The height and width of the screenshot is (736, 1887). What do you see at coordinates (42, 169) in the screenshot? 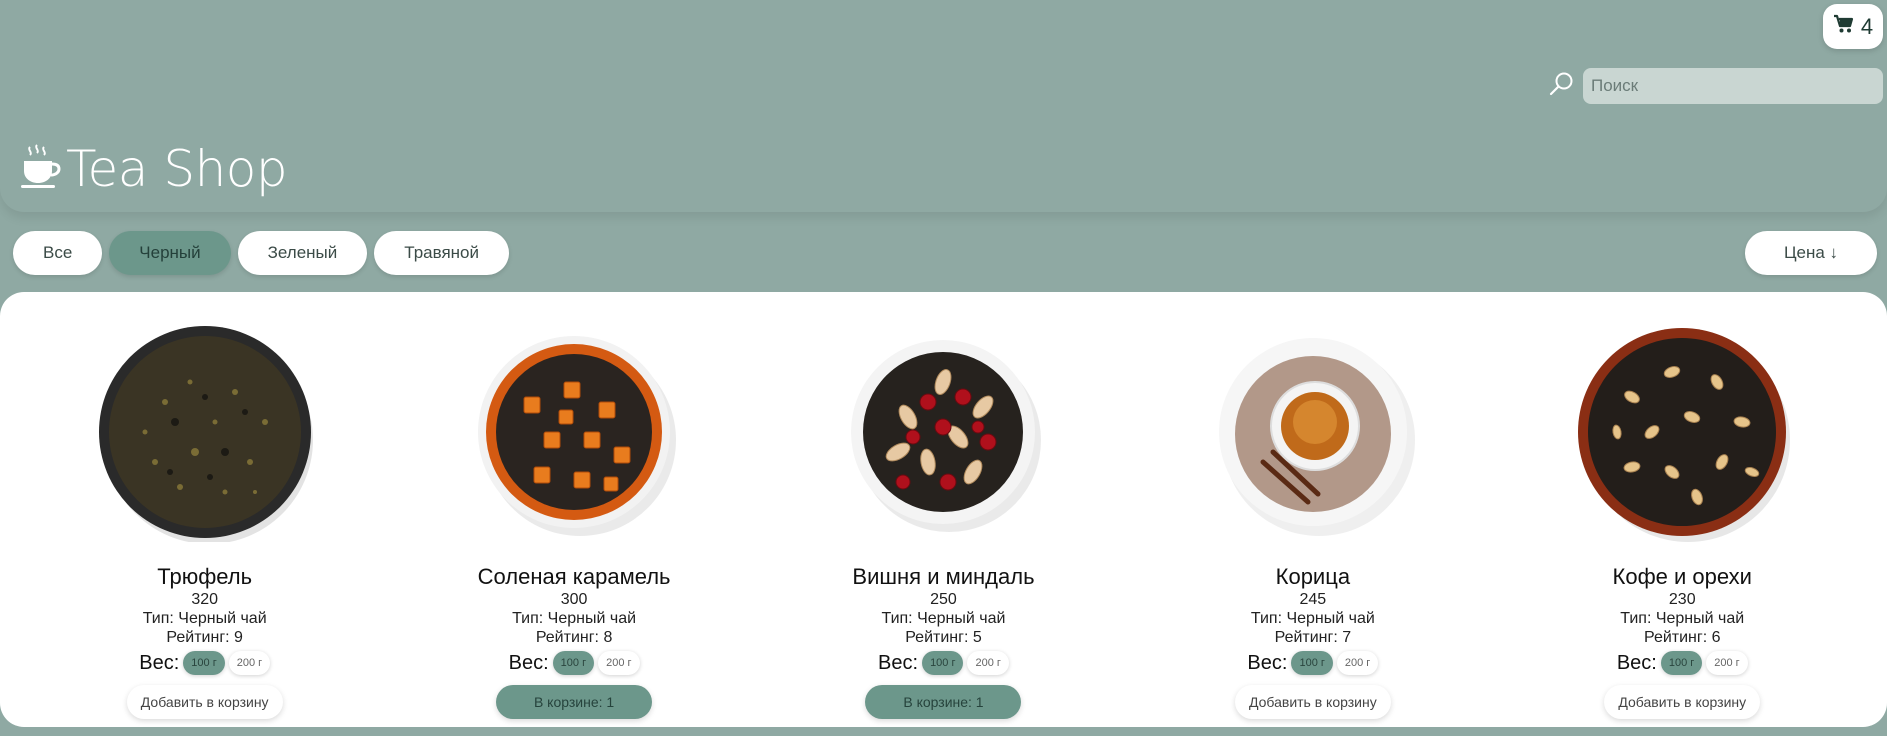
I see `tea-cup-icon` at bounding box center [42, 169].